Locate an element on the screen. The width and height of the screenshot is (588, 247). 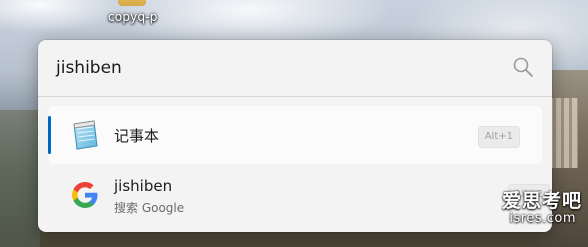
divider is located at coordinates (295, 96).